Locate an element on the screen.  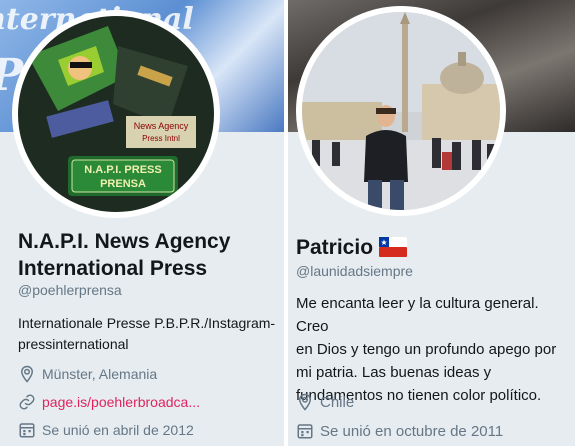
bio-line-2: pressinternational is located at coordinates (73, 344).